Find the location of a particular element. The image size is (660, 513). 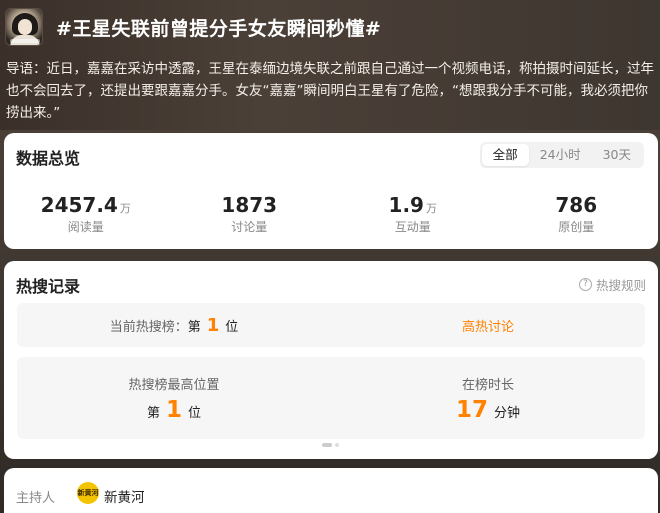

duration-unit: 分钟 is located at coordinates (507, 413).